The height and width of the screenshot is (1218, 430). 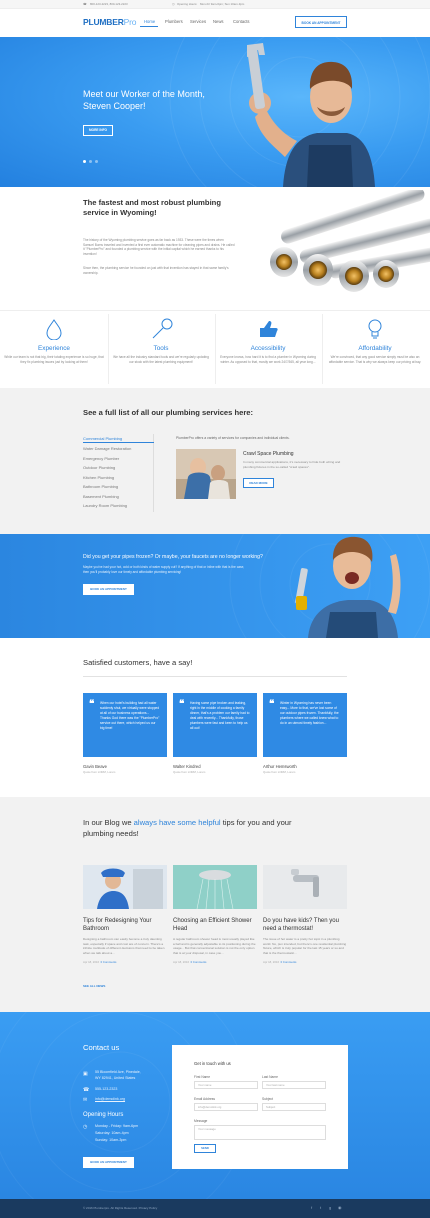 What do you see at coordinates (256, 822) in the screenshot?
I see `blog-title-post: tips for you and your` at bounding box center [256, 822].